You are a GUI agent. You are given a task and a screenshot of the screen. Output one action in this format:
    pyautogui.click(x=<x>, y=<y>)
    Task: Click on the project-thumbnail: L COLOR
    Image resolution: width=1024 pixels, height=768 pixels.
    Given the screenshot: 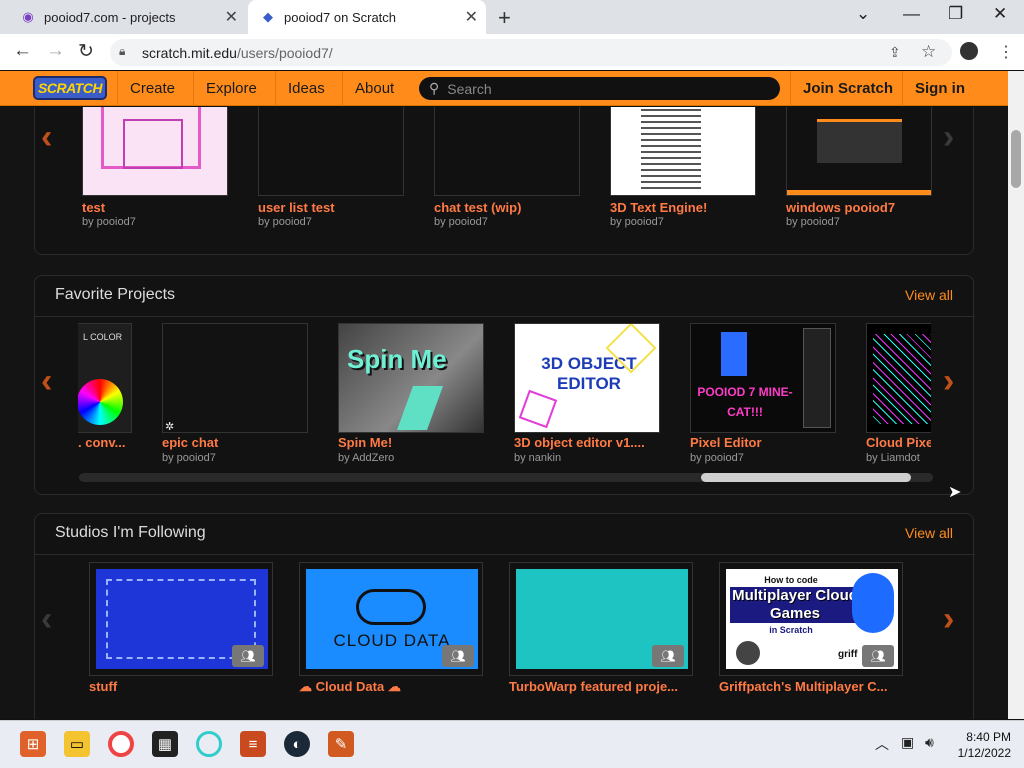 What is the action you would take?
    pyautogui.click(x=105, y=378)
    